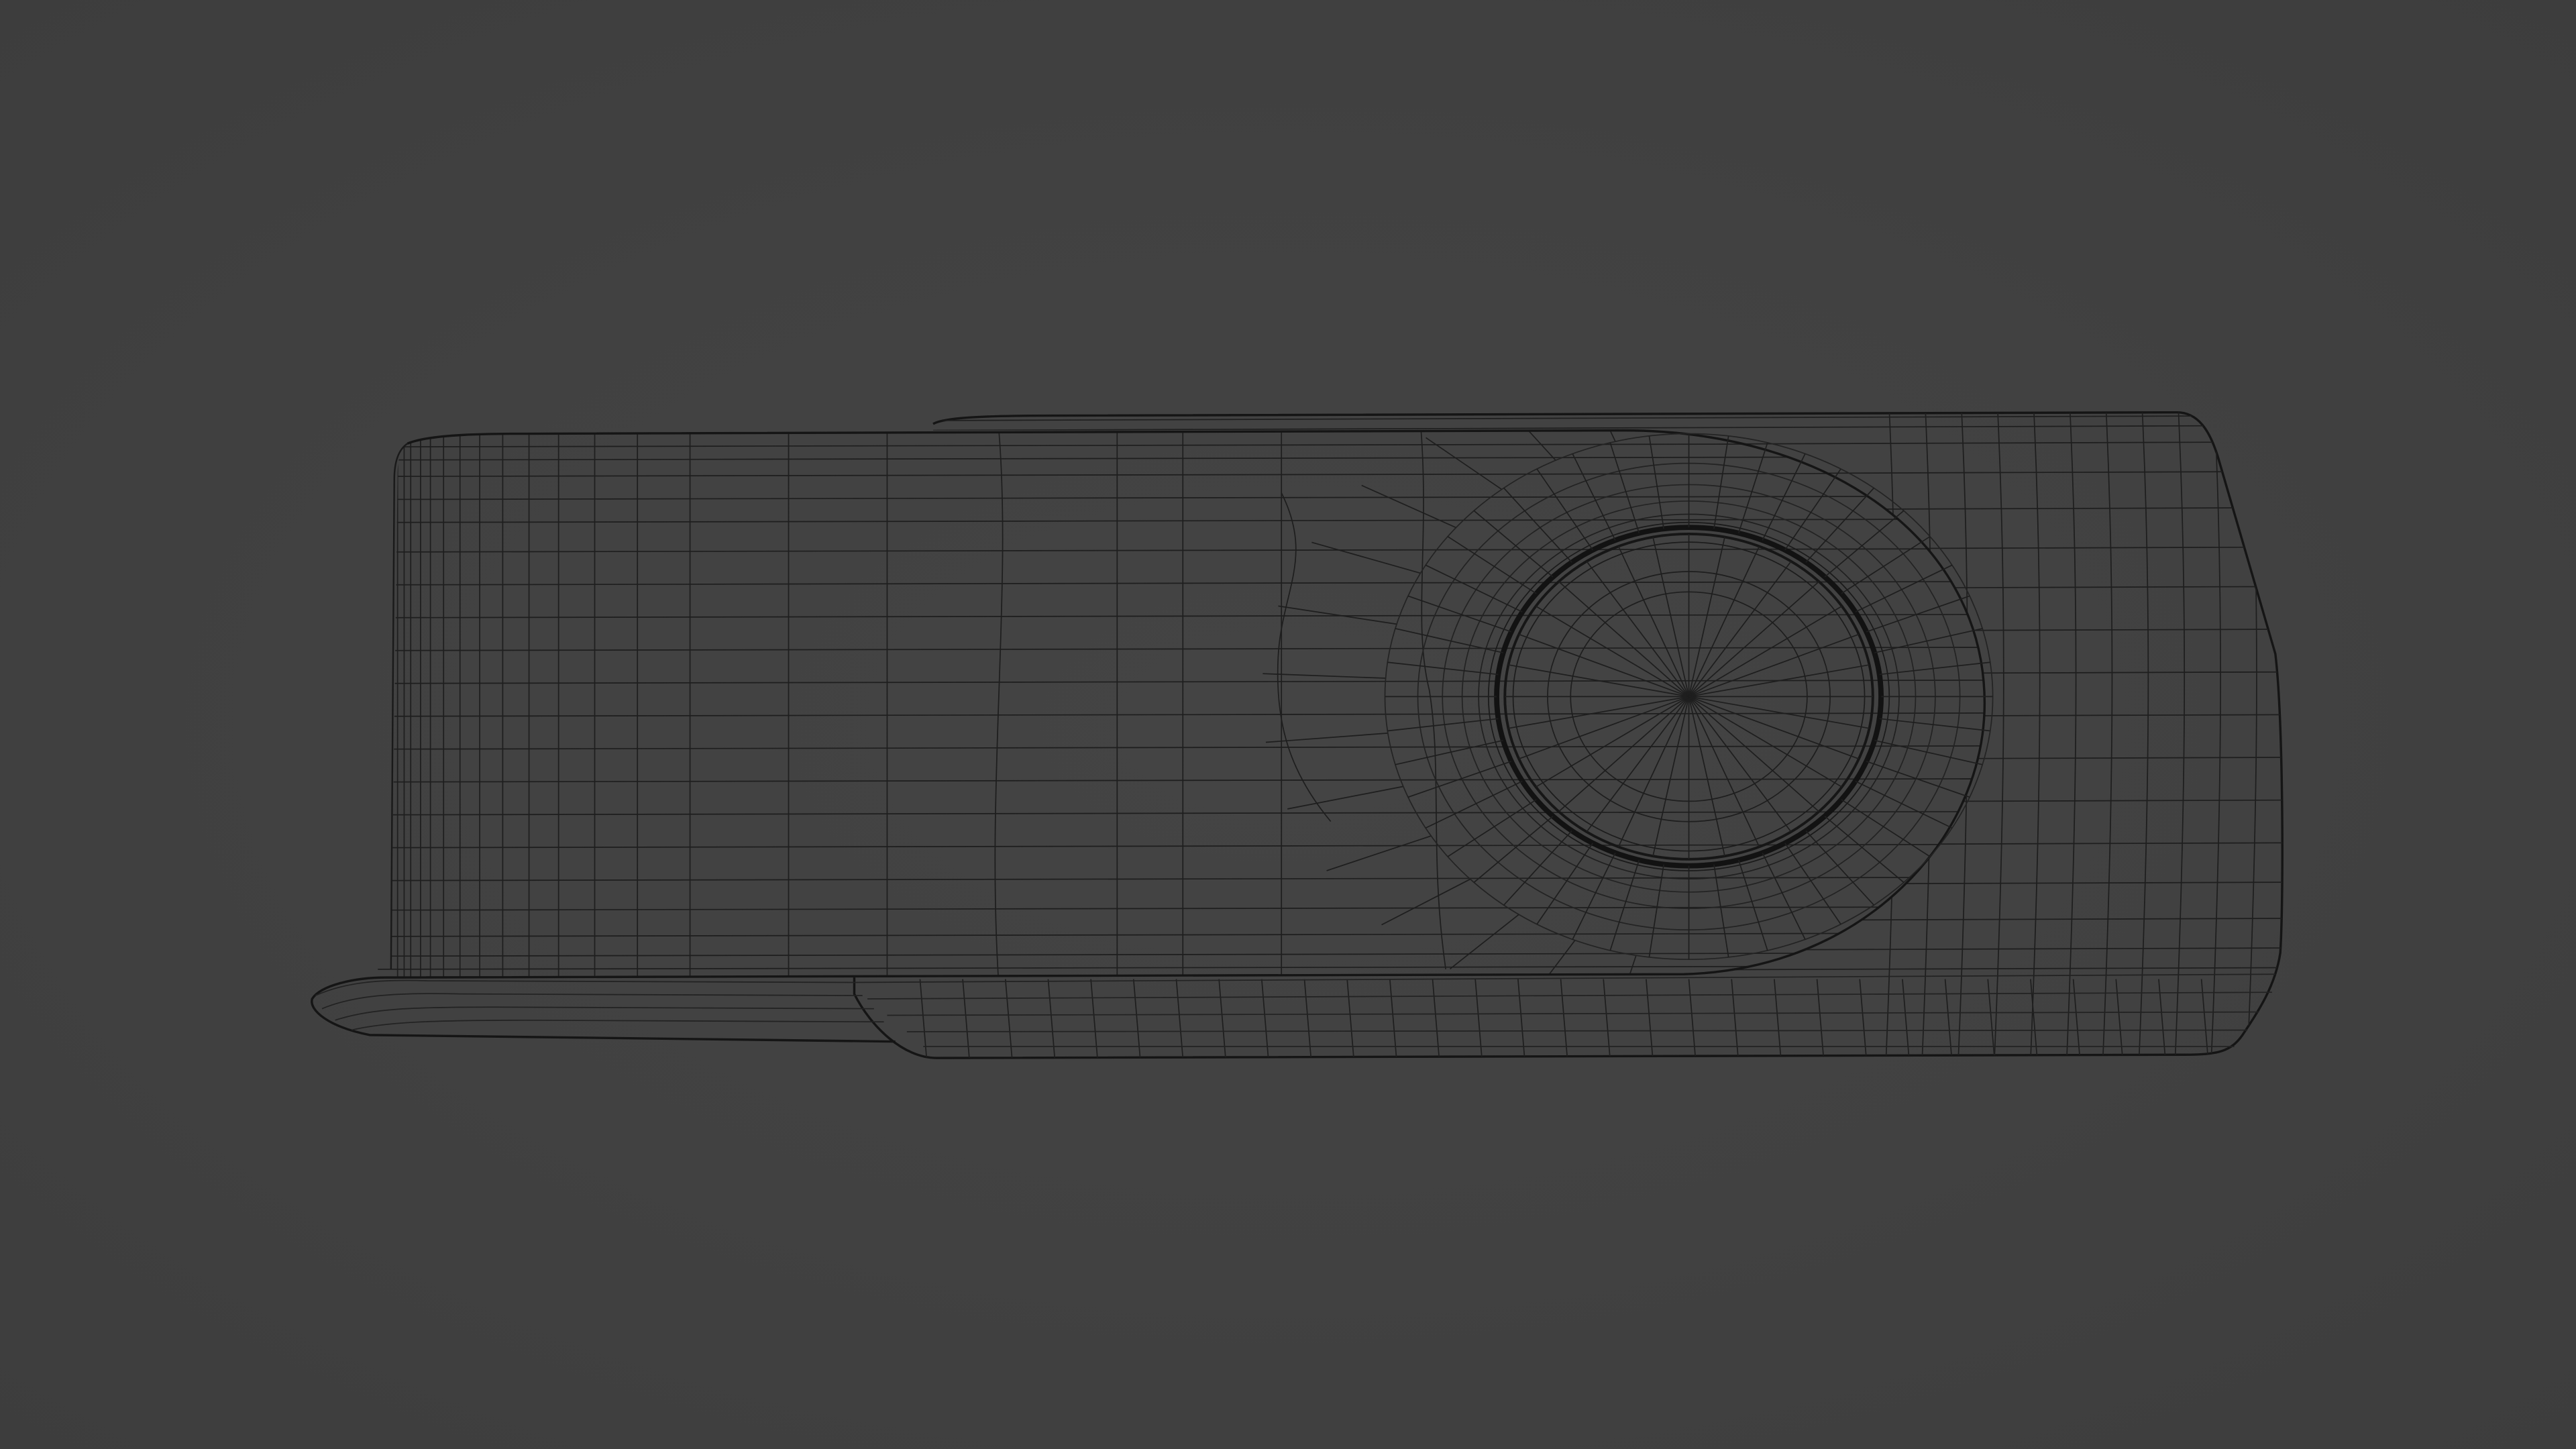  Describe the element at coordinates (999, 708) in the screenshot. I see `cover-mesh-col` at that location.